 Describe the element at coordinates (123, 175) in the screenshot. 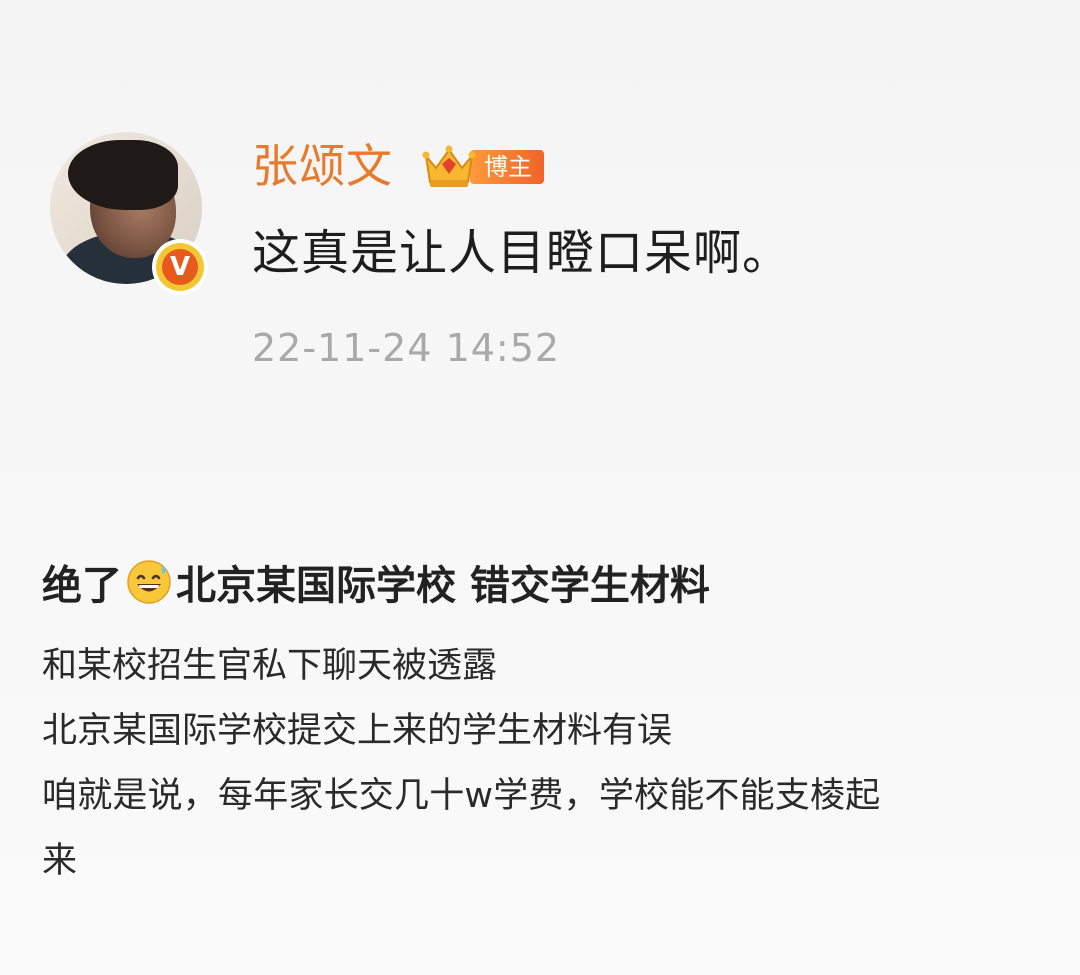

I see `avatar-hair-shape` at that location.